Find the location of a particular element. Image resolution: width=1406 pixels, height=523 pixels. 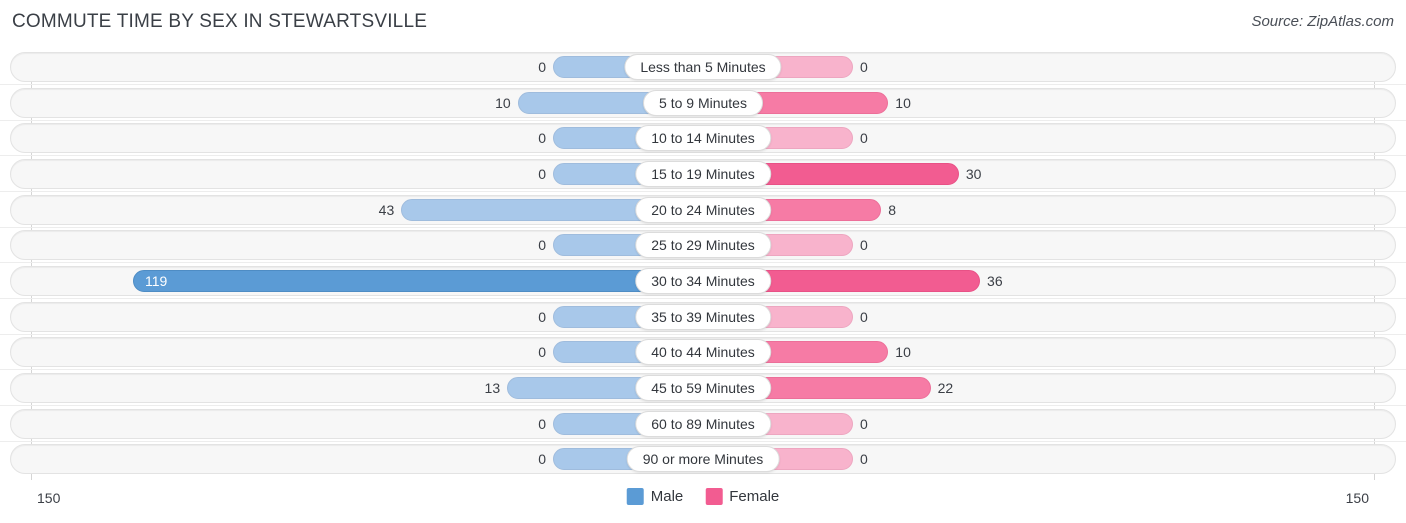

chart-row: 0 0 25 to 29 Minutes is located at coordinates (703, 245).